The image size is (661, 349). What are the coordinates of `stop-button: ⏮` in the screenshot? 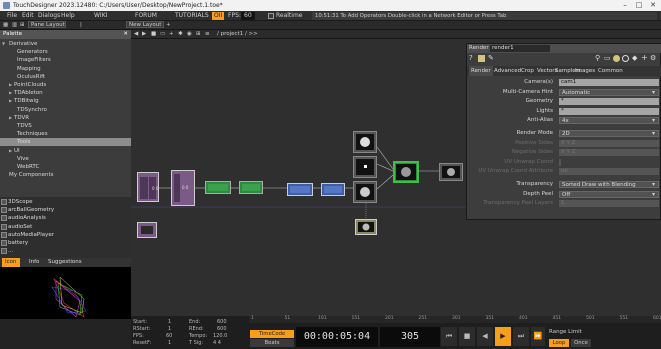 It's located at (449, 336).